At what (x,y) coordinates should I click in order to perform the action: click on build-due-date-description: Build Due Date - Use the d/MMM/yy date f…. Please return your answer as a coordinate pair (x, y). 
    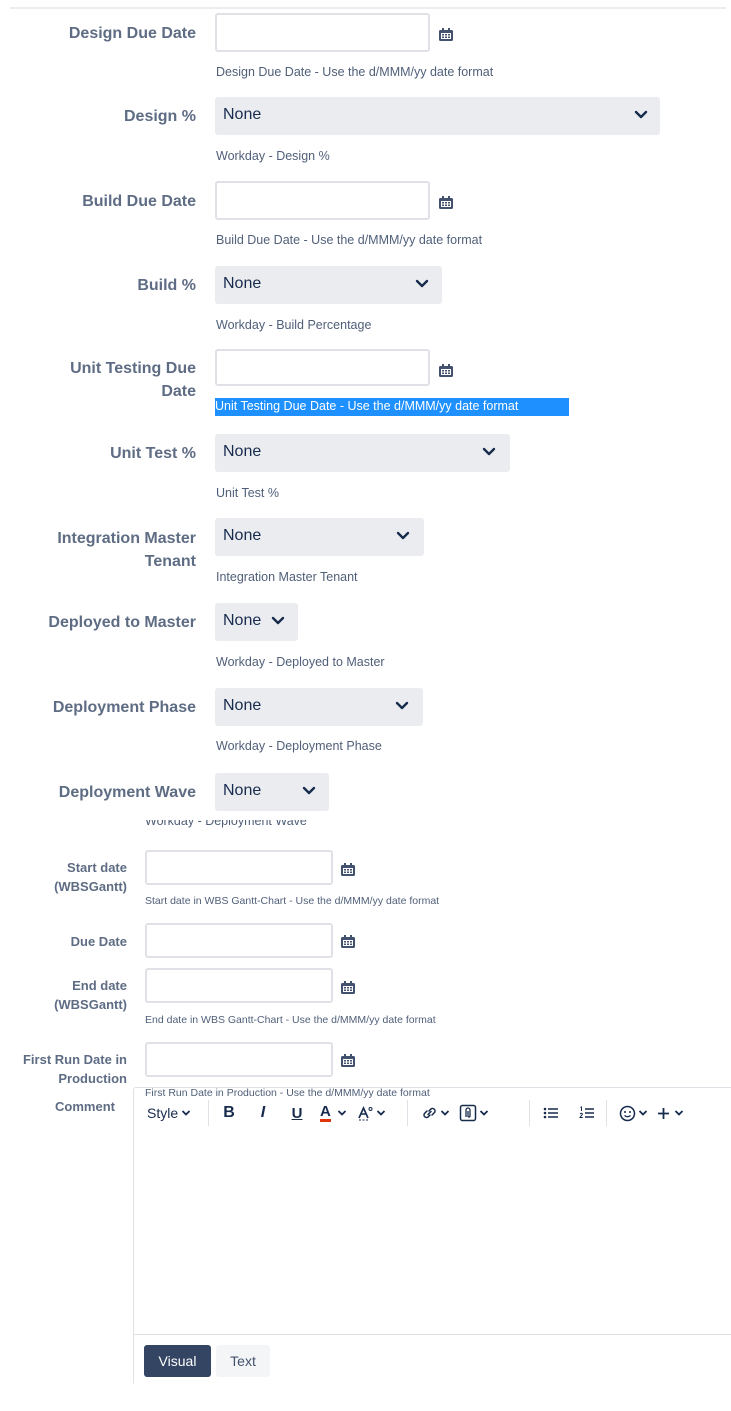
    Looking at the image, I should click on (349, 240).